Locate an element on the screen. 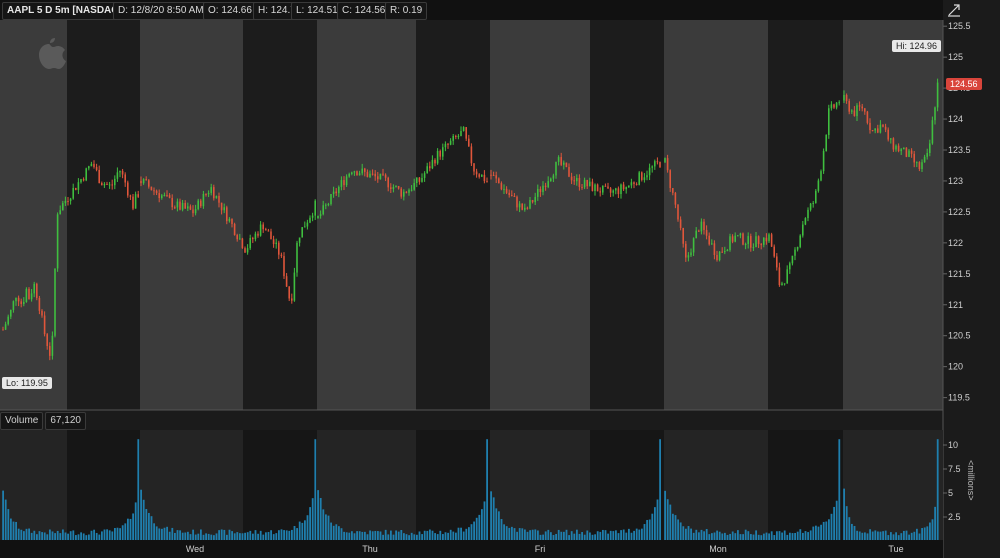  y-tick-label: 121 is located at coordinates (955, 305).